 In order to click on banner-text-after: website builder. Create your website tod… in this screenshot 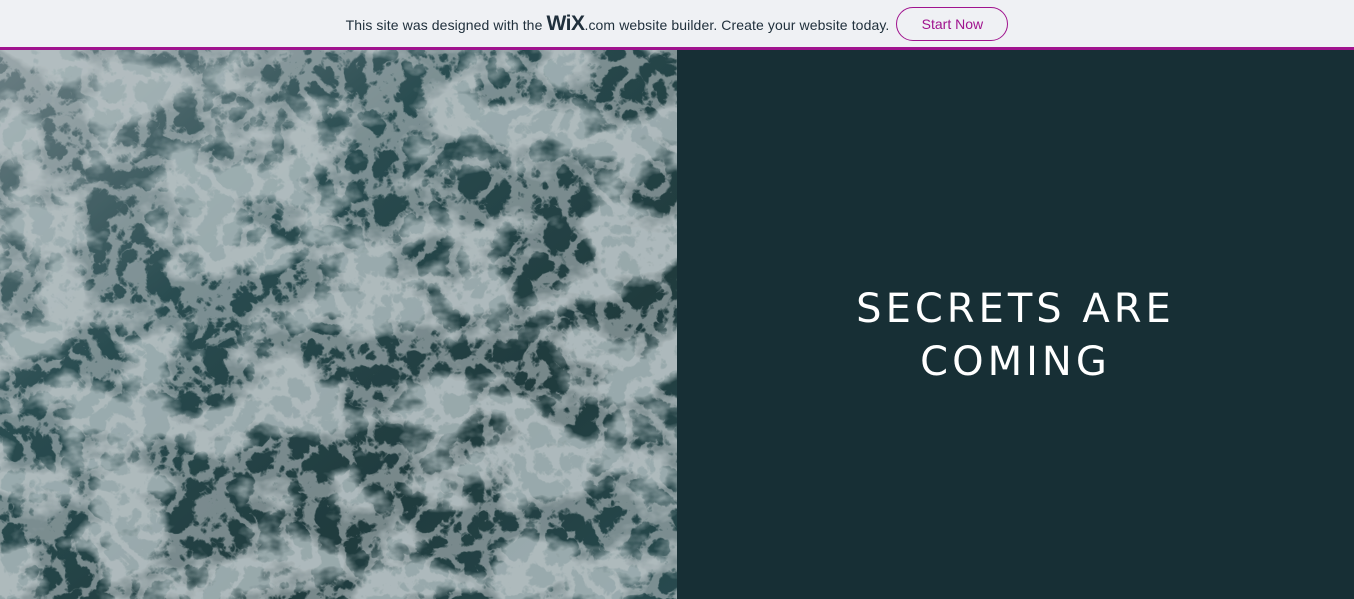, I will do `click(754, 24)`.